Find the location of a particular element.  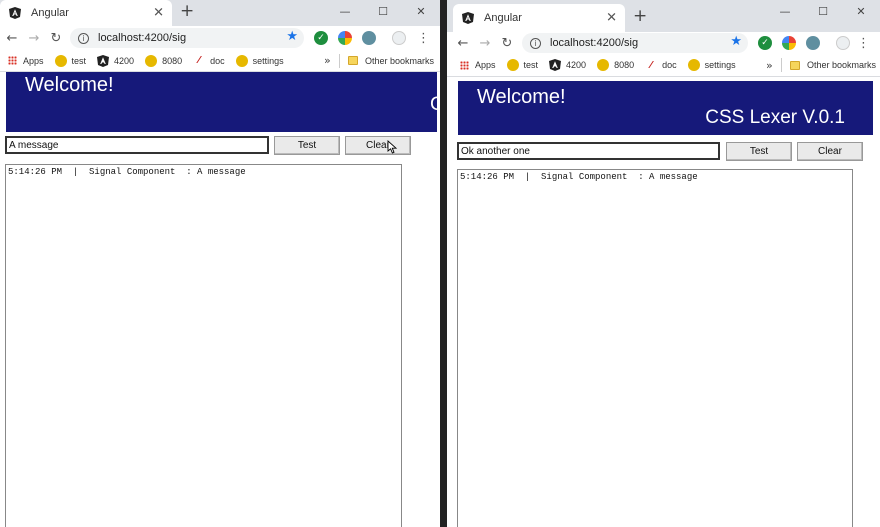

app-header: Welcome! CSS Lexer V.0.1 is located at coordinates (223, 102).